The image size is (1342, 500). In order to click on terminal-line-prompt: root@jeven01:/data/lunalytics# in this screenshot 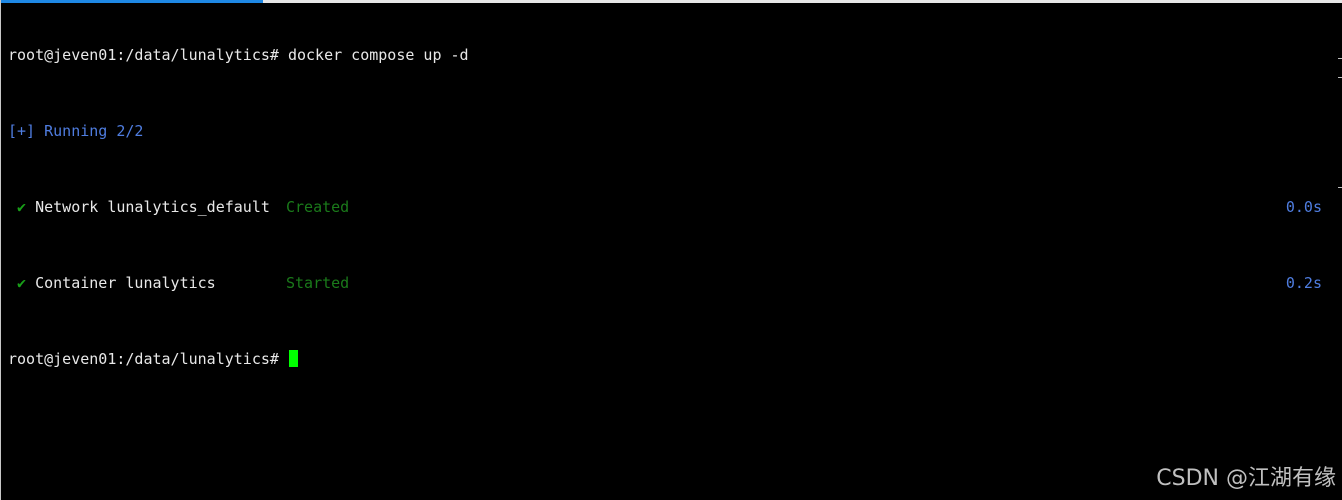, I will do `click(665, 359)`.